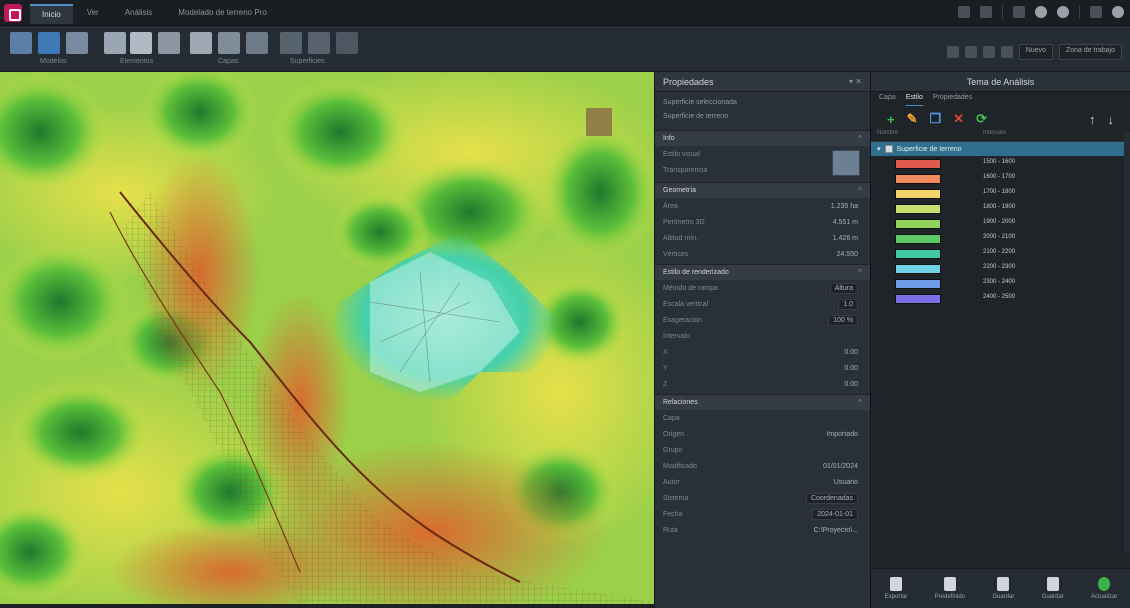 This screenshot has width=1130, height=608. Describe the element at coordinates (1092, 119) in the screenshot. I see `move-up-icon: ↑` at that location.